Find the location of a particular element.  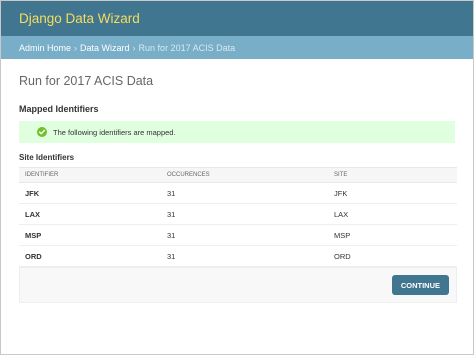

site-title-link: Django Data Wizard is located at coordinates (79, 18).